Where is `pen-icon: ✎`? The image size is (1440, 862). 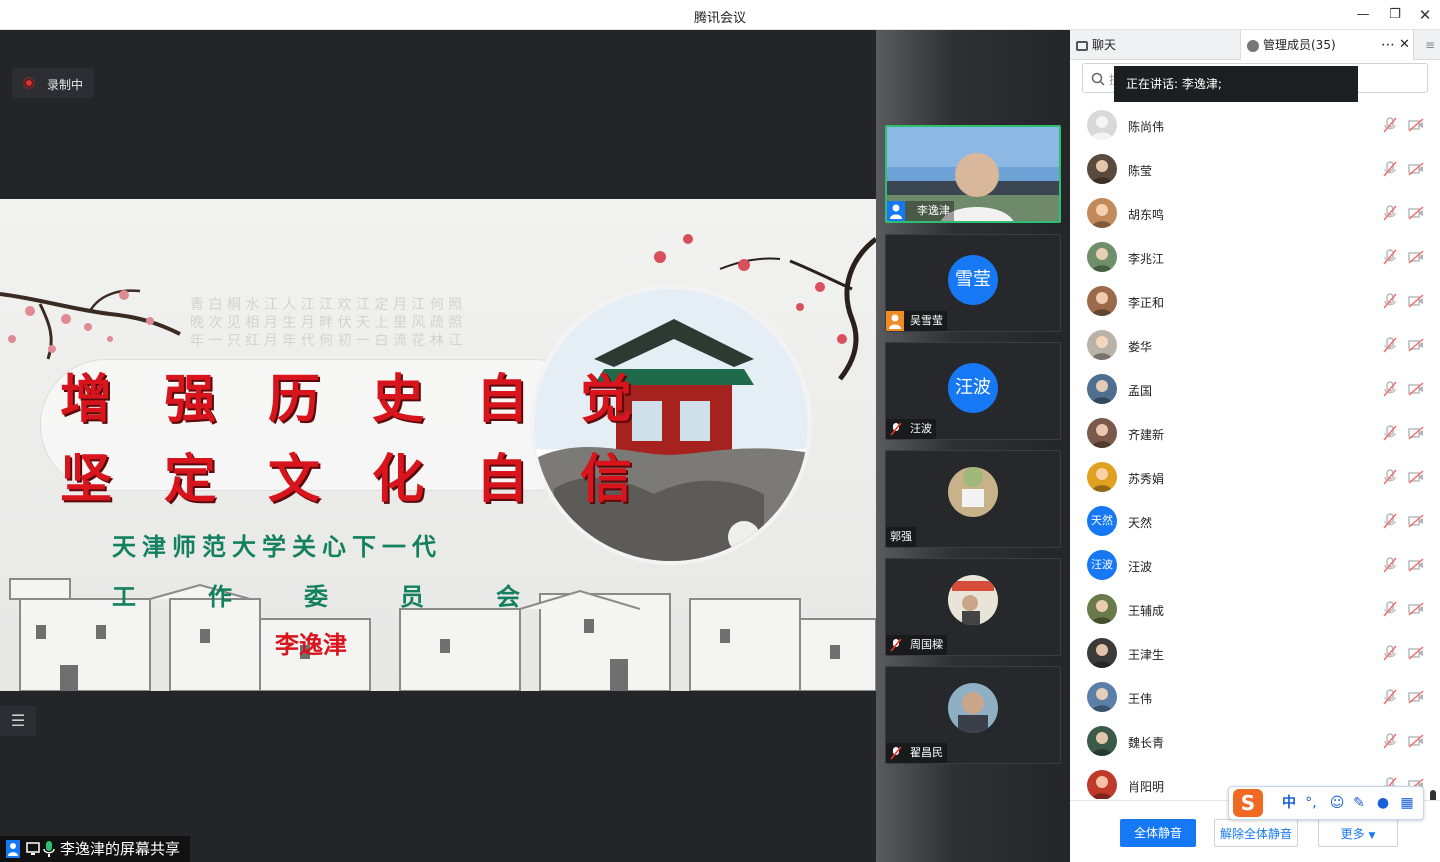 pen-icon: ✎ is located at coordinates (1359, 803).